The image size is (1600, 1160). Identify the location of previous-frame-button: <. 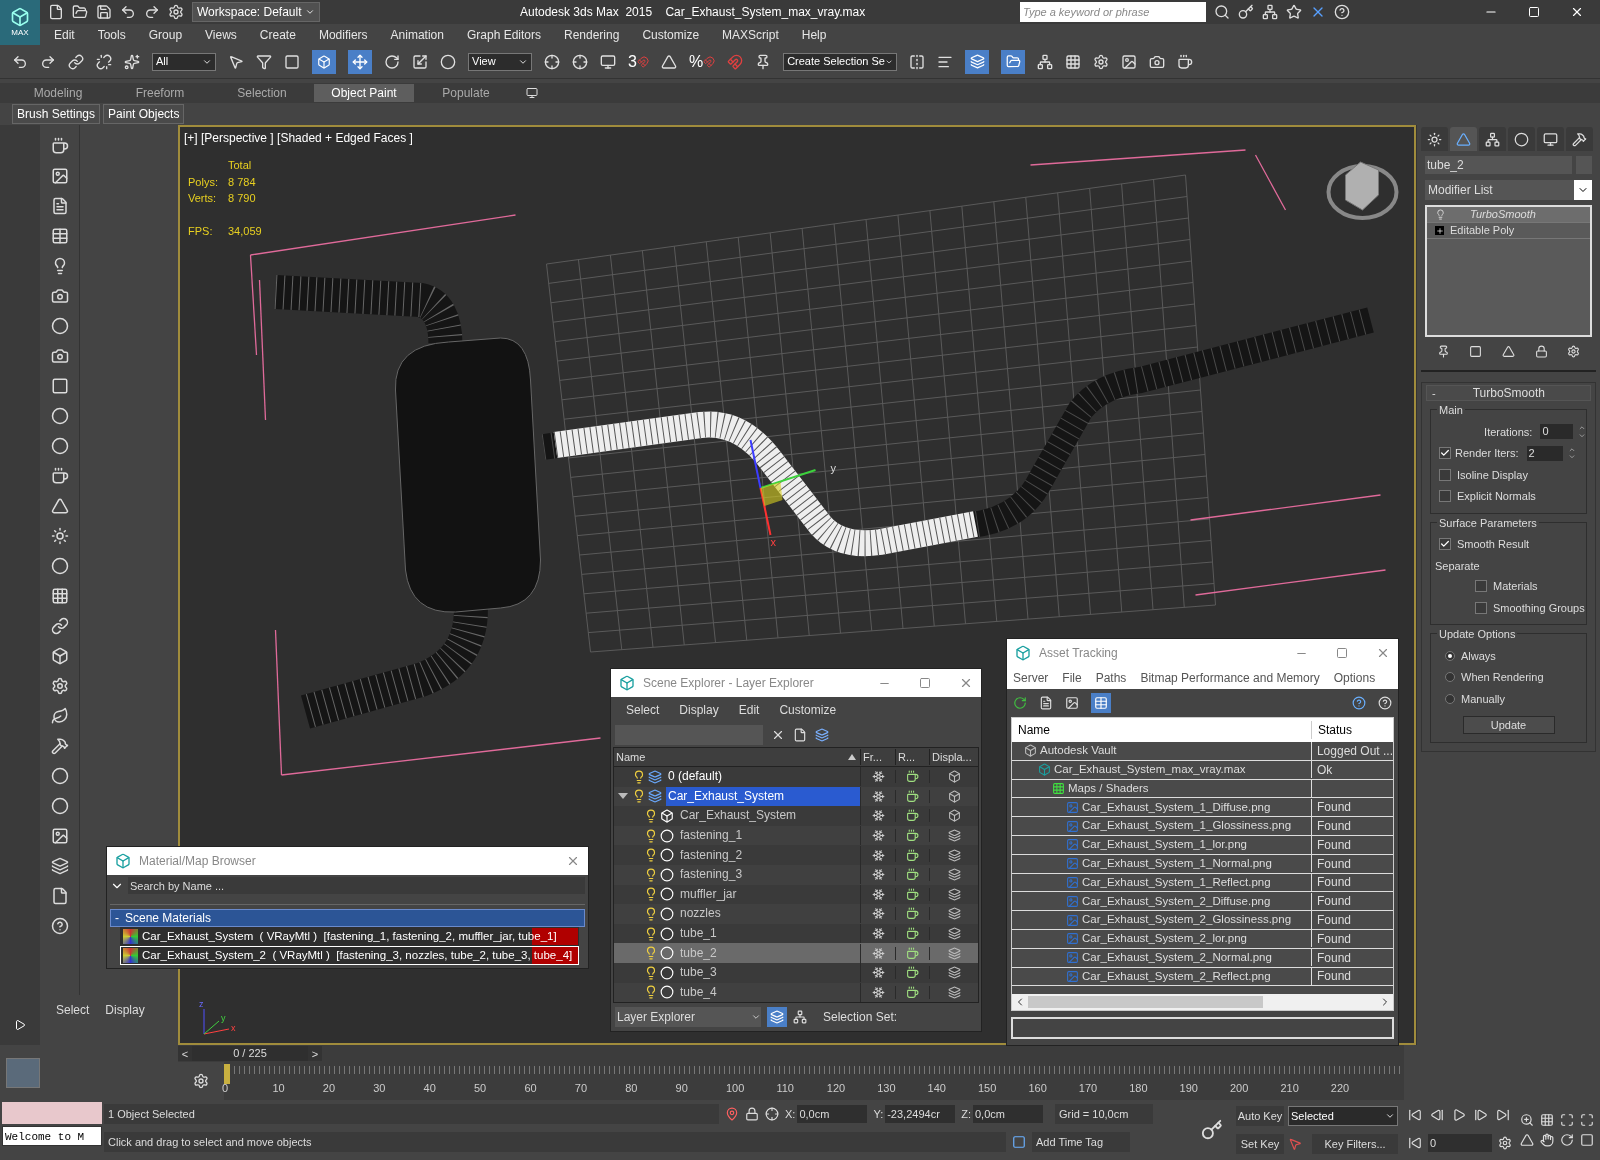
(185, 1053).